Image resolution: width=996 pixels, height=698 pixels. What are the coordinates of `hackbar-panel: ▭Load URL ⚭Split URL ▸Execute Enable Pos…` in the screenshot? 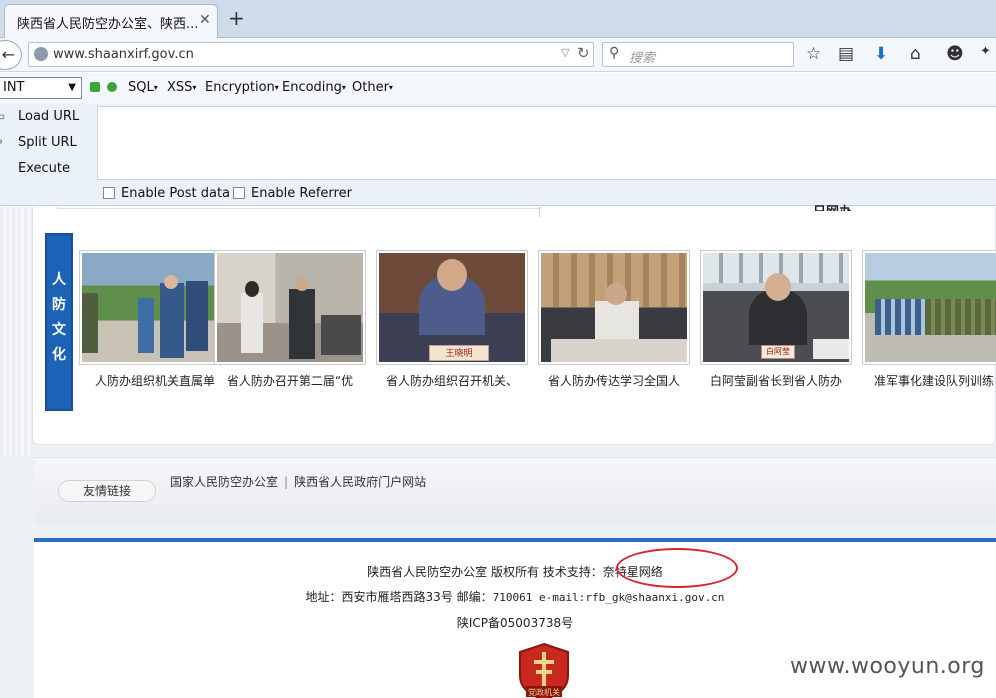 It's located at (498, 155).